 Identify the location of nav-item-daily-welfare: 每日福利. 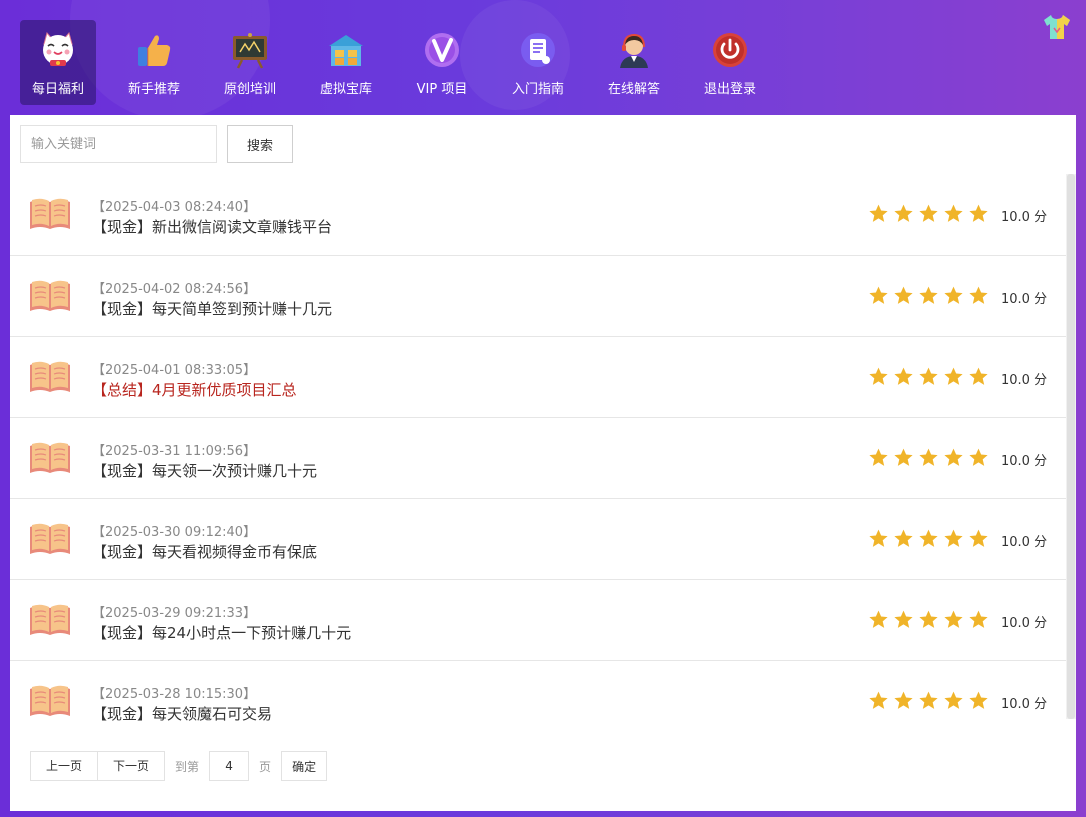
(58, 62).